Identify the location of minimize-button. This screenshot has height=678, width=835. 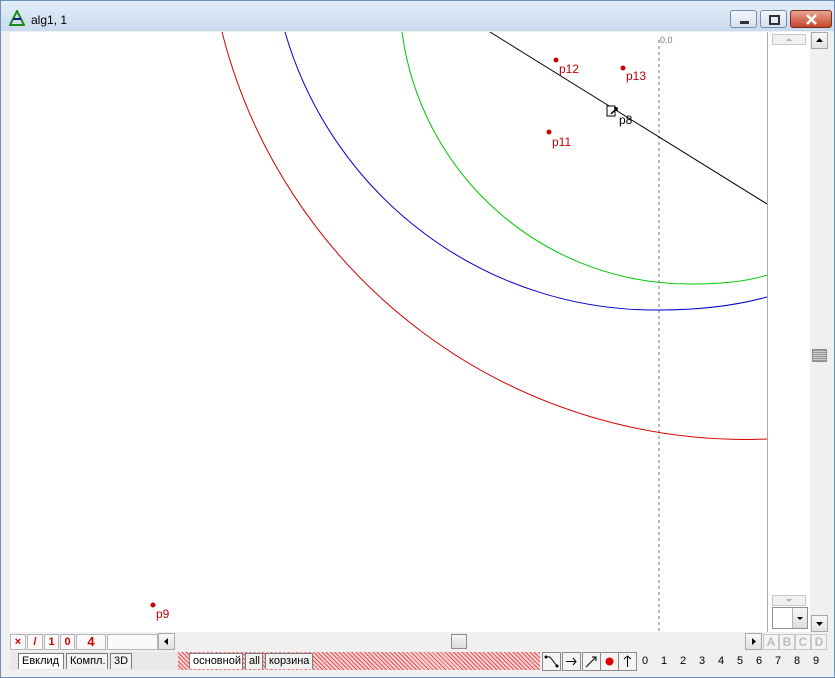
(743, 19).